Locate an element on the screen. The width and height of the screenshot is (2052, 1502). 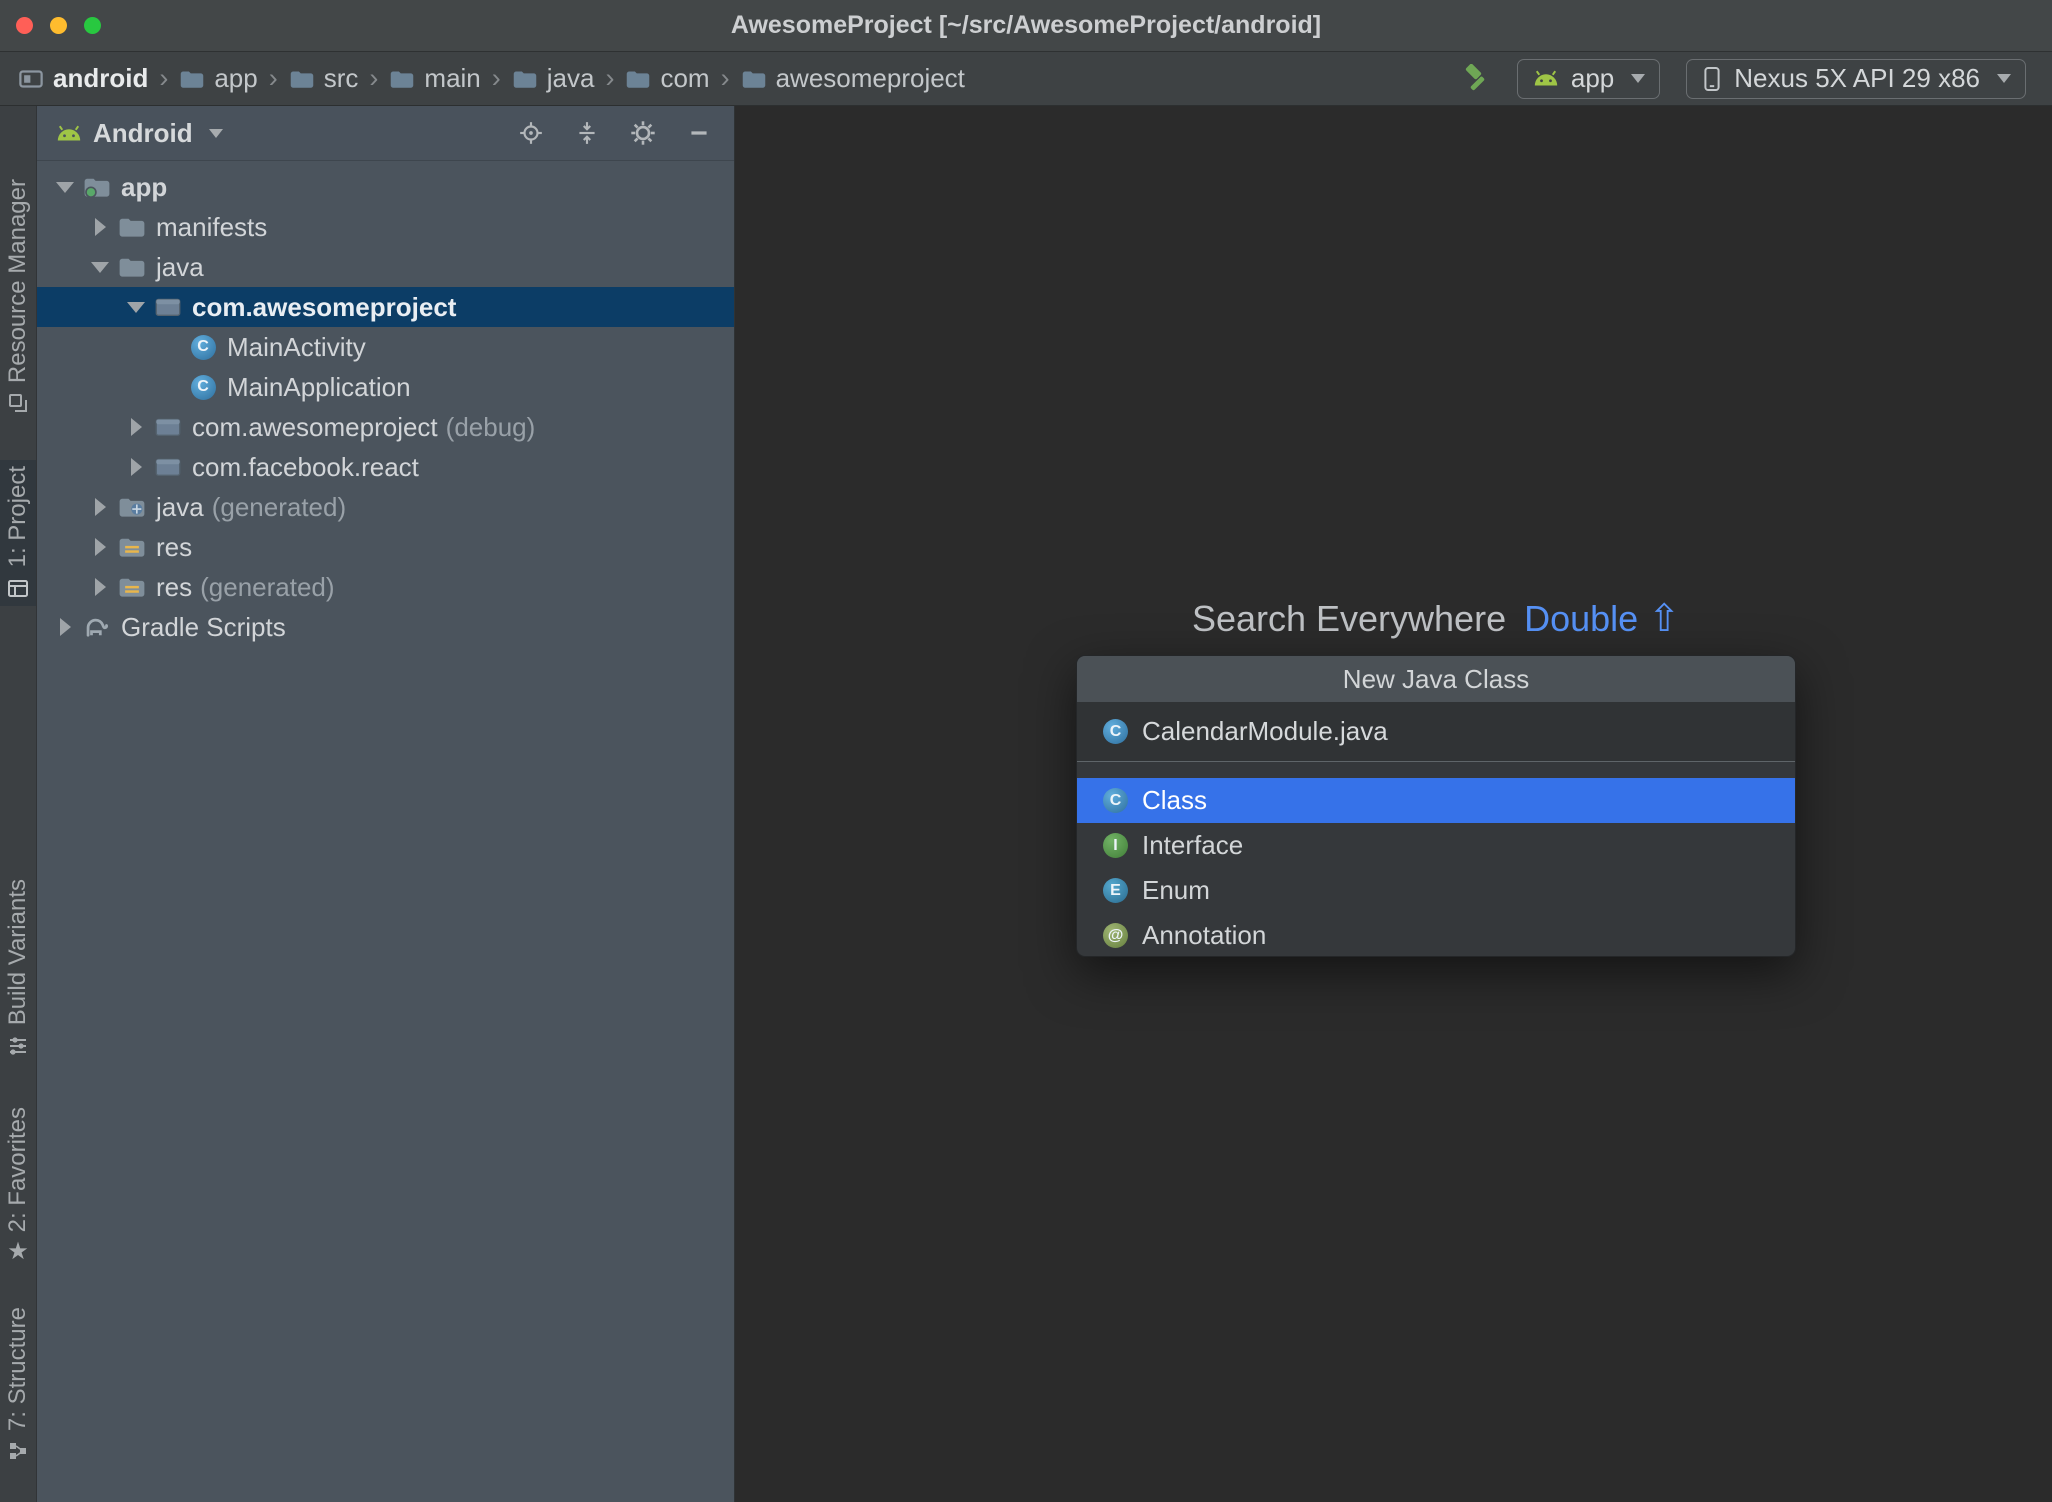
popup-title: New Java Class is located at coordinates (1436, 679).